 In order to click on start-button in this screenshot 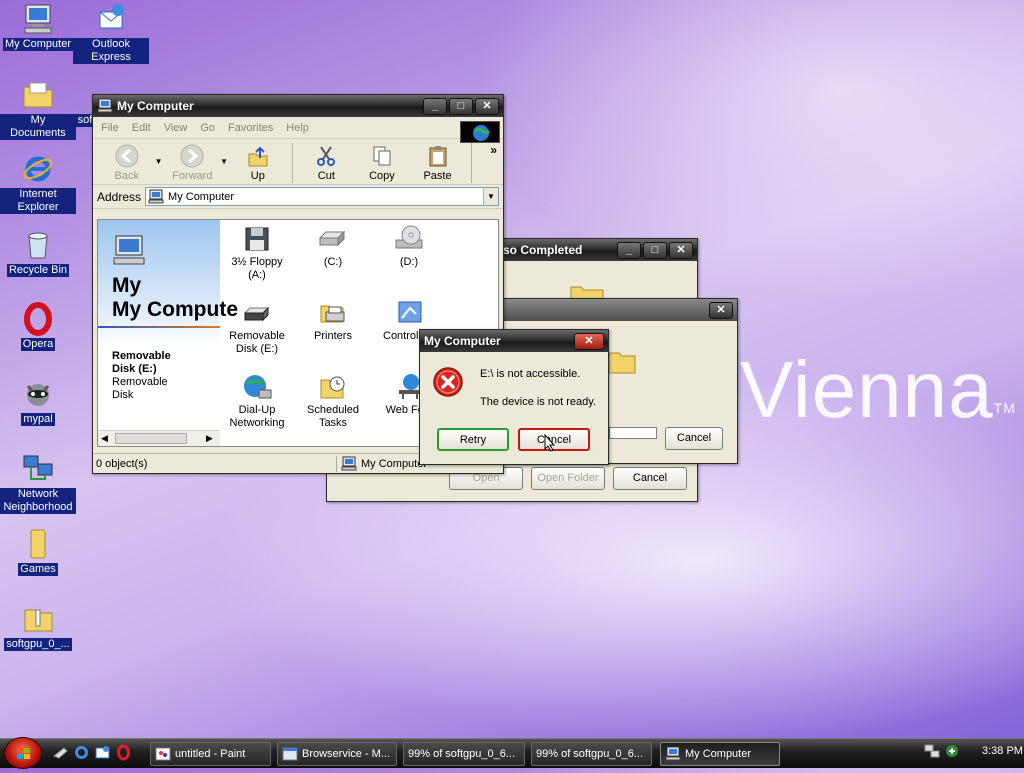, I will do `click(23, 753)`.